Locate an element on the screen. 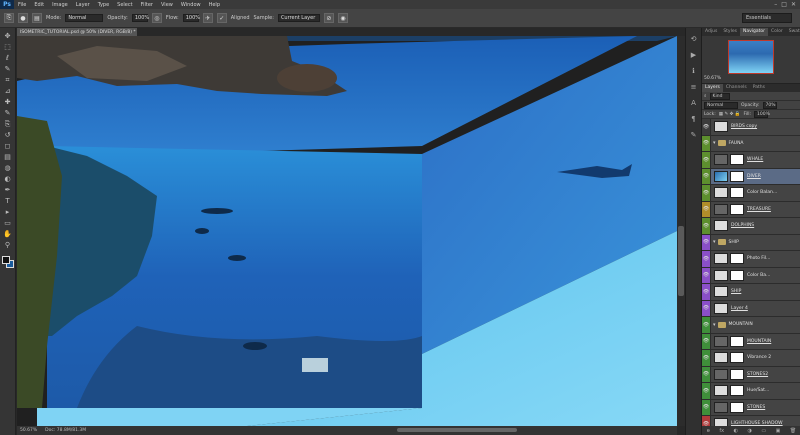  color-swatches is located at coordinates (7, 262).